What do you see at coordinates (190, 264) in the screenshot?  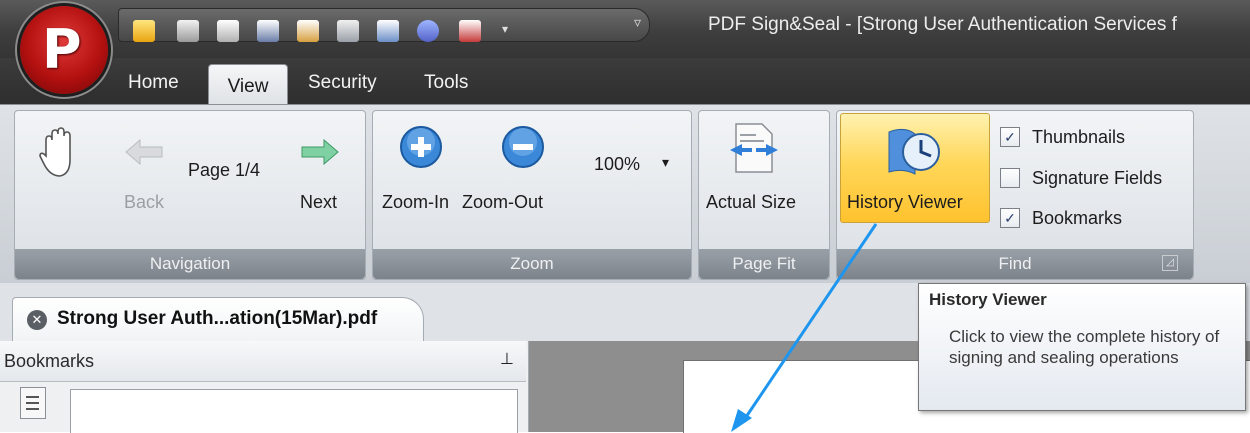 I see `navigation-group-label: Navigation` at bounding box center [190, 264].